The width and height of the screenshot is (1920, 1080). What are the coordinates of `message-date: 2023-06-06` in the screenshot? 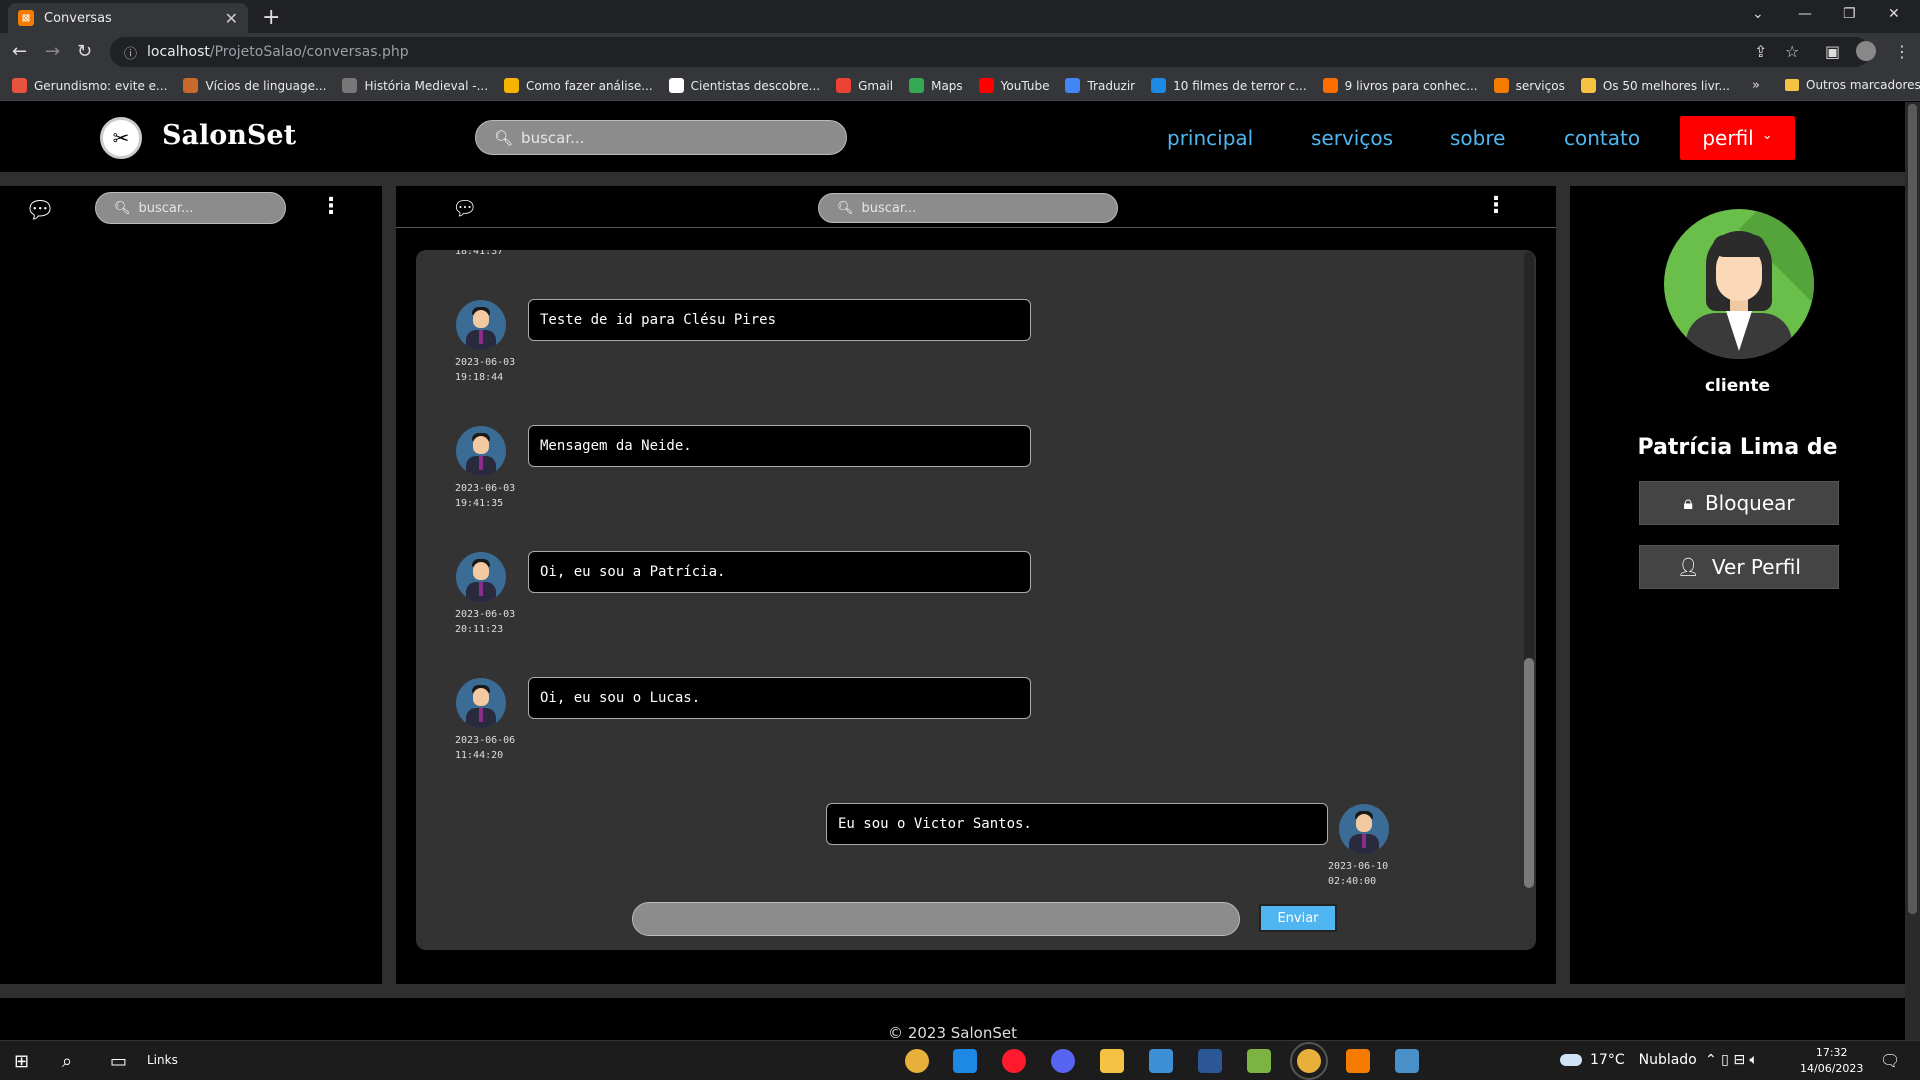 It's located at (485, 740).